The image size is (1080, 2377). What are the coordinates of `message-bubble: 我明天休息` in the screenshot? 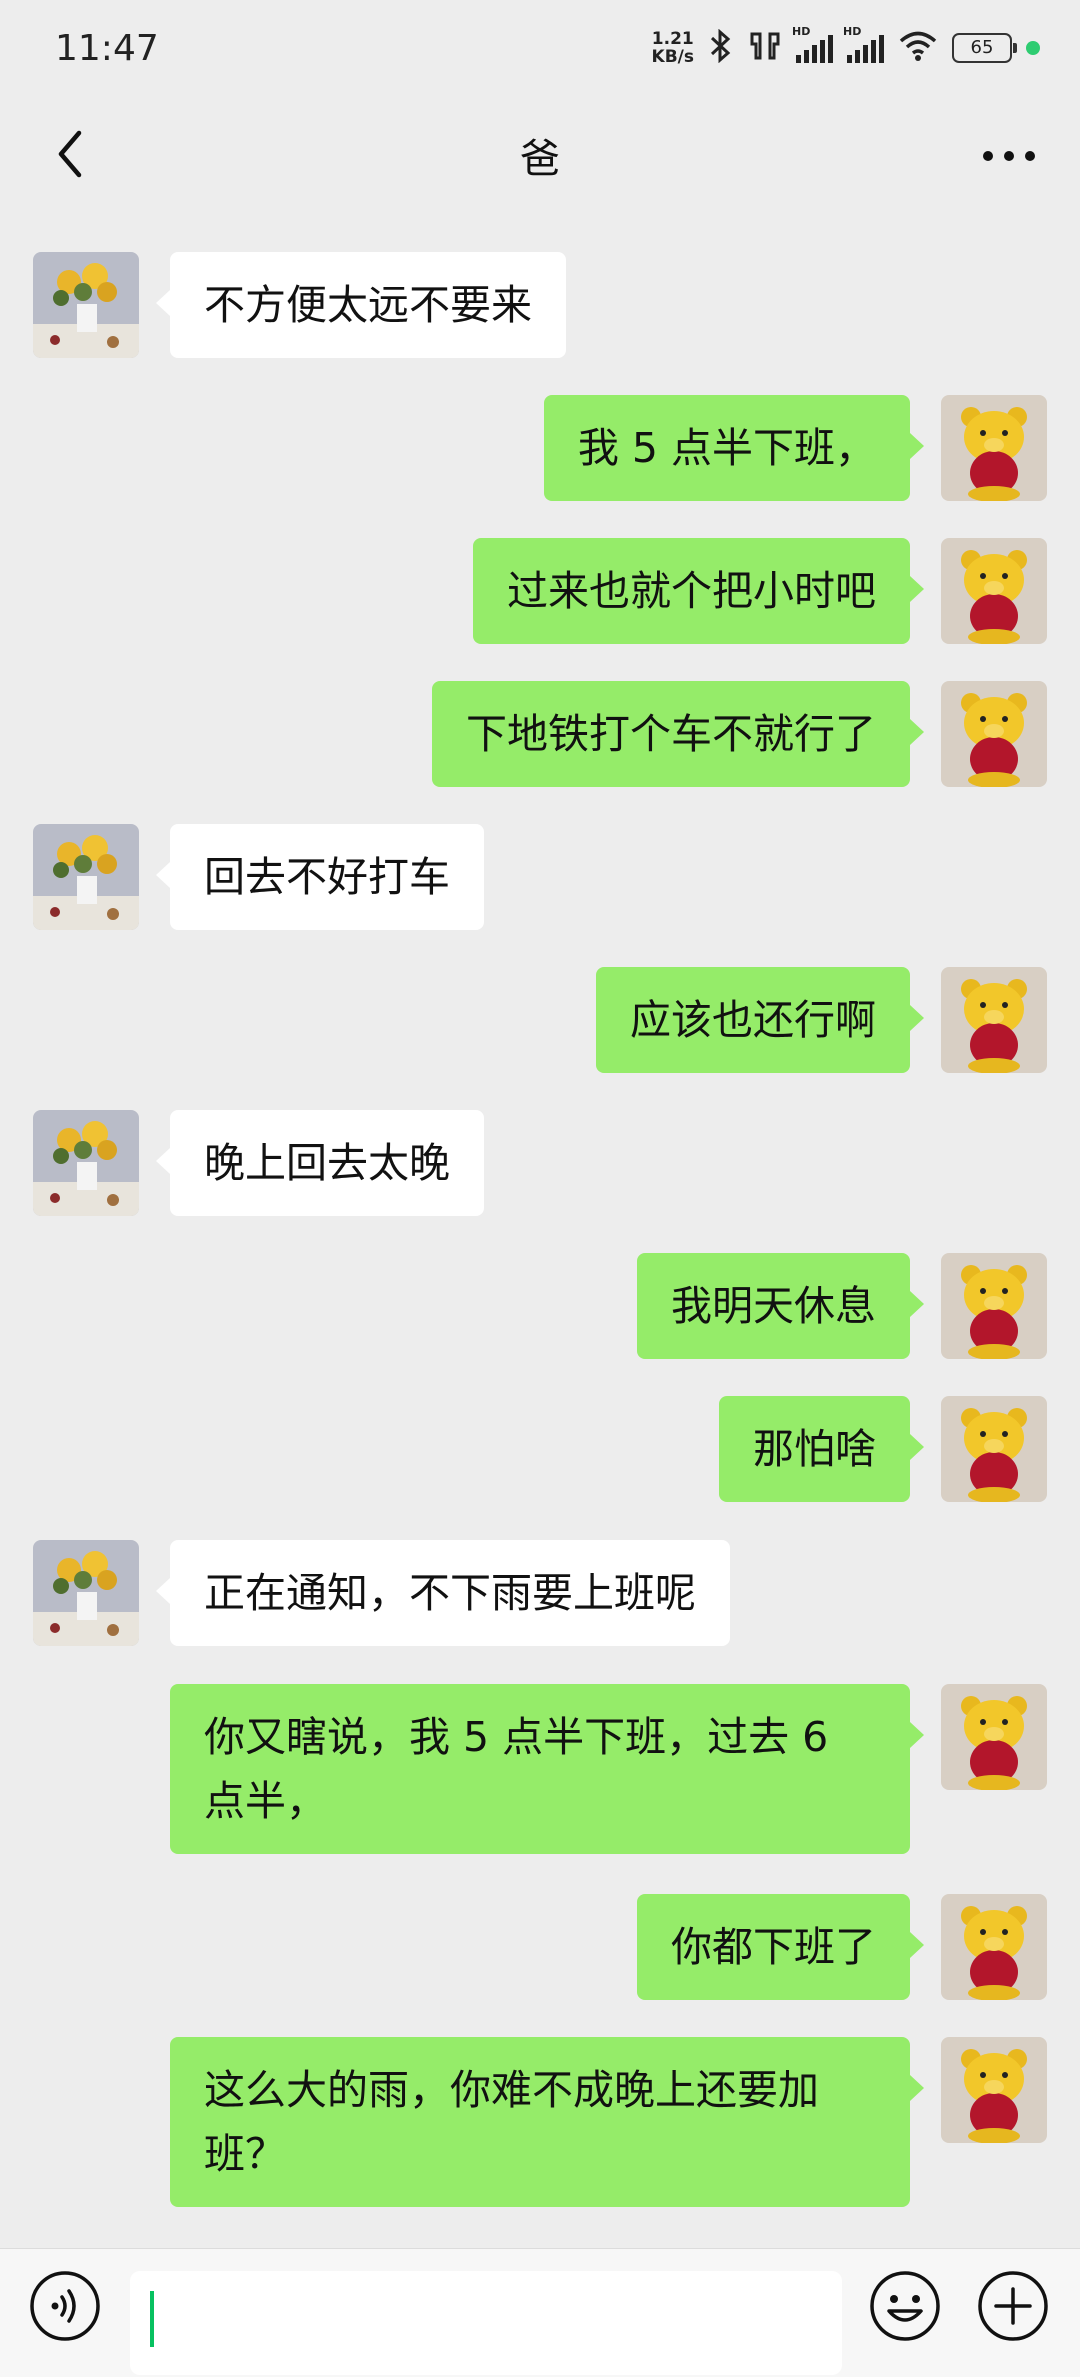 It's located at (780, 1306).